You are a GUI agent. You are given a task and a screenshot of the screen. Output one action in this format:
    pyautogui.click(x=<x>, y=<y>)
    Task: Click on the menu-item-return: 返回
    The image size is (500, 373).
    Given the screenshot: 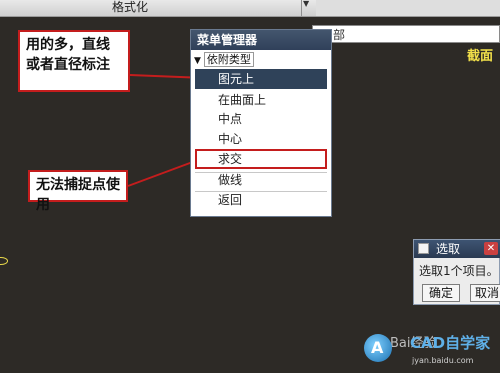 What is the action you would take?
    pyautogui.click(x=261, y=200)
    